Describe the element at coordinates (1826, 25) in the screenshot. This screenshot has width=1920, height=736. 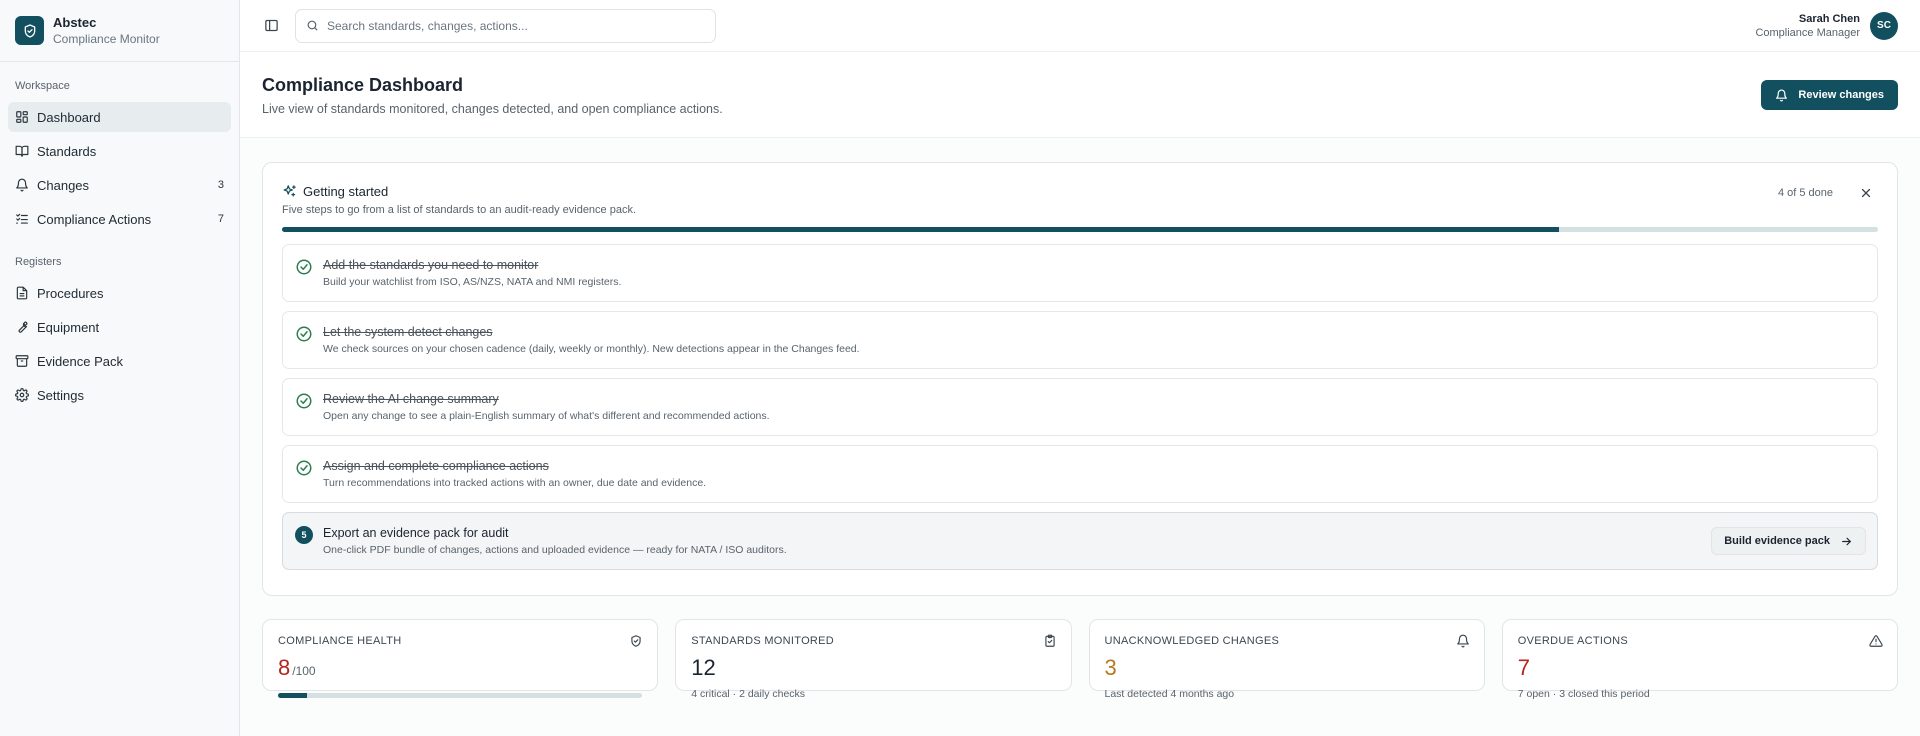
I see `user-menu: Sarah Chen Compliance Manager SC` at that location.